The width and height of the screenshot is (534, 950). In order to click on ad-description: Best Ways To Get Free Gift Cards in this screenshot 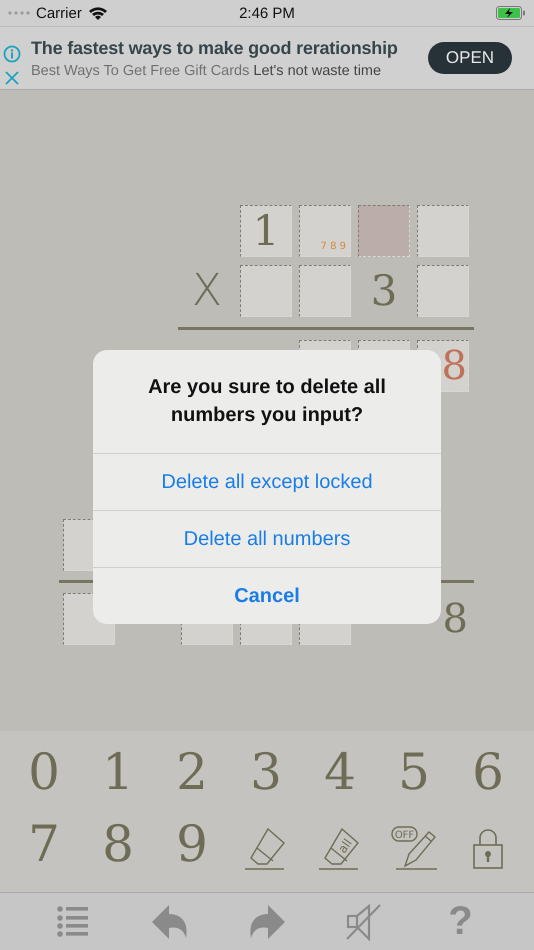, I will do `click(140, 70)`.